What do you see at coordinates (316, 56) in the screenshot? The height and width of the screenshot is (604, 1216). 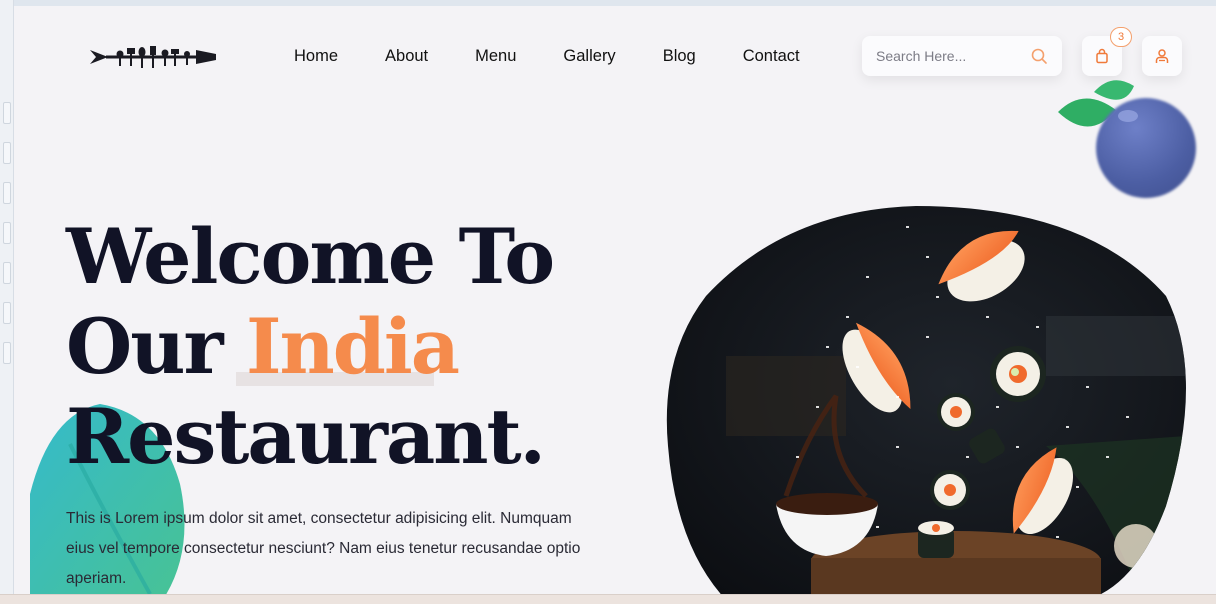 I see `nav-home: Home` at bounding box center [316, 56].